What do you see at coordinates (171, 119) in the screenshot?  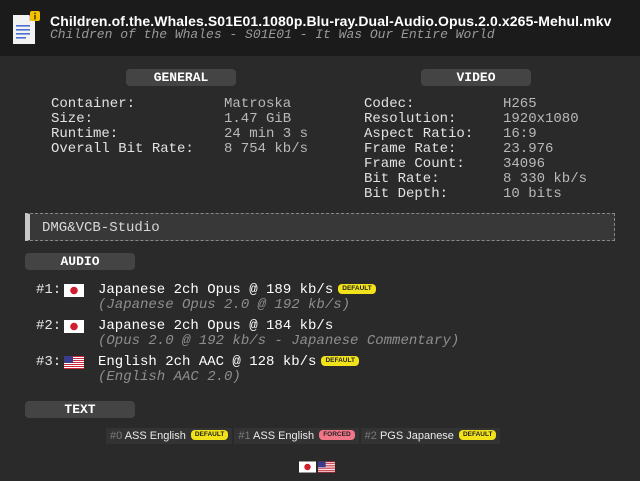 I see `general-row: Size: 1.47 GiB` at bounding box center [171, 119].